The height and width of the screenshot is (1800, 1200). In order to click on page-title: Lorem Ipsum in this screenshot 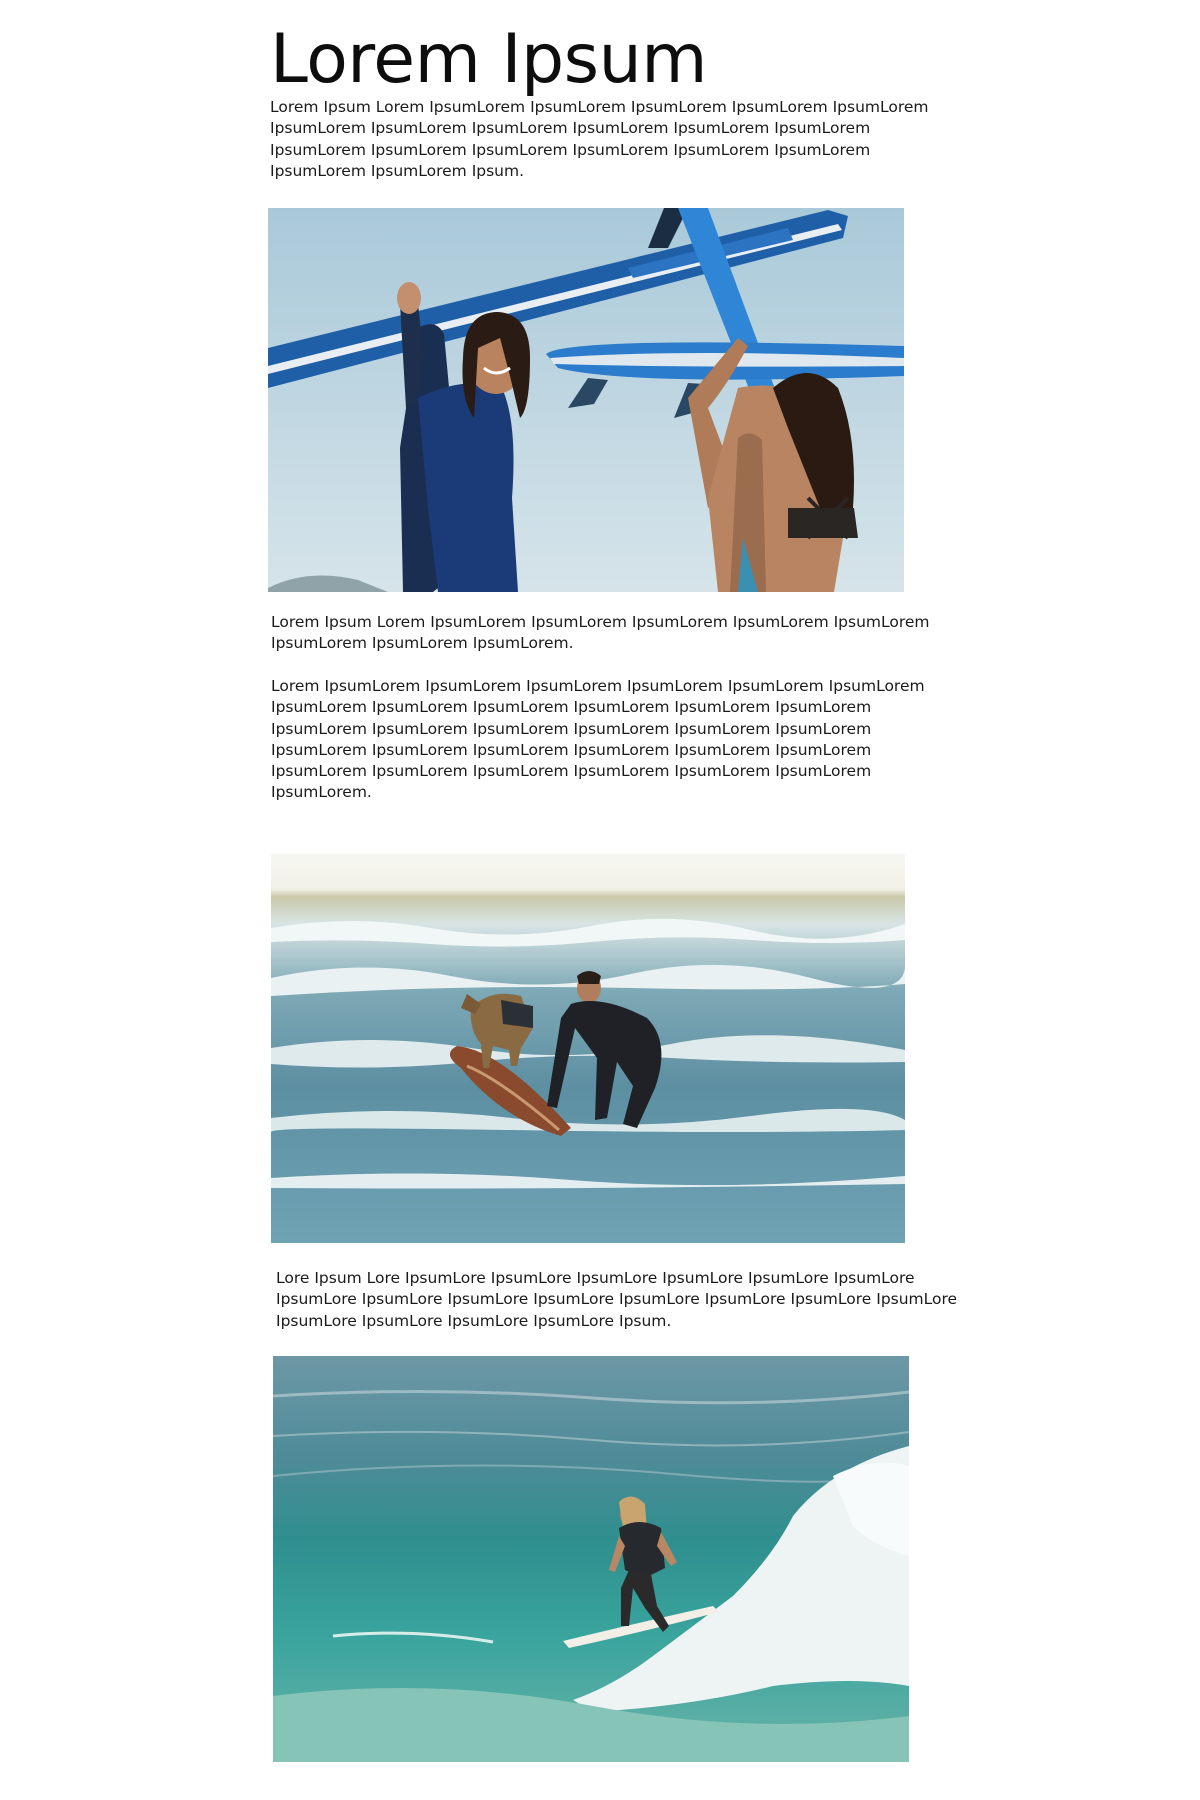, I will do `click(488, 59)`.